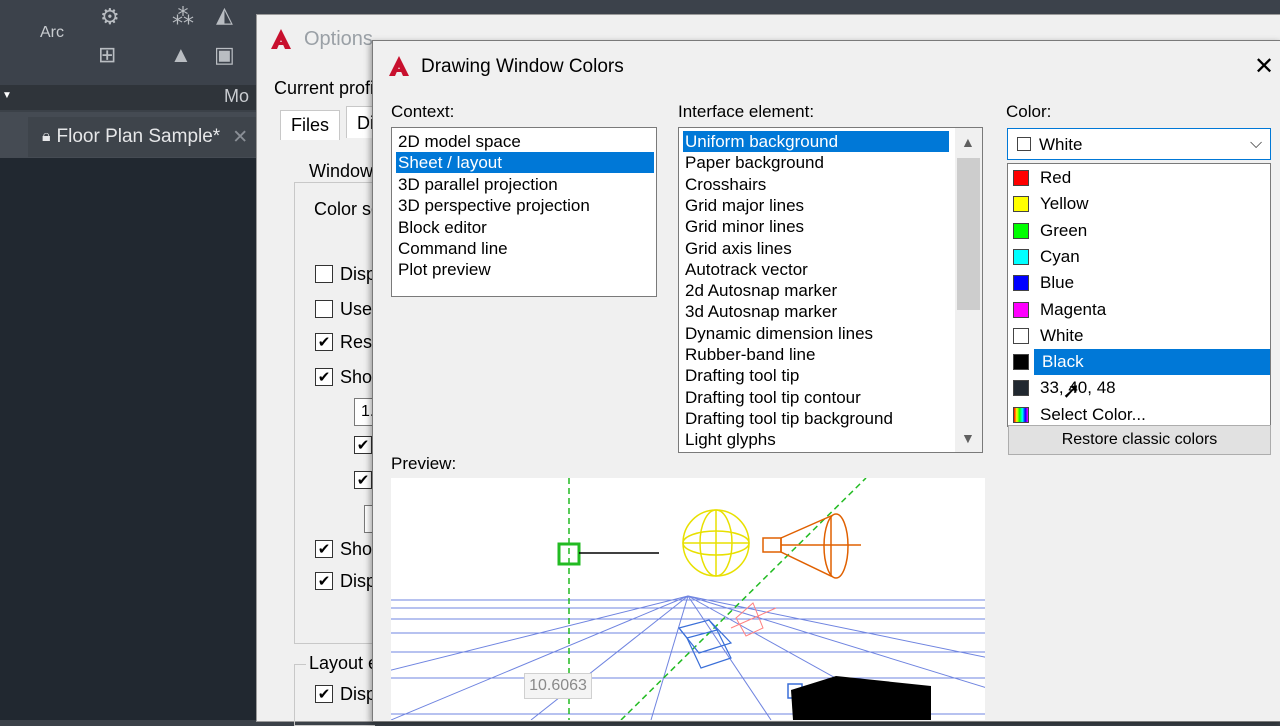 The height and width of the screenshot is (726, 1280). What do you see at coordinates (525, 248) in the screenshot?
I see `context-item: Command line` at bounding box center [525, 248].